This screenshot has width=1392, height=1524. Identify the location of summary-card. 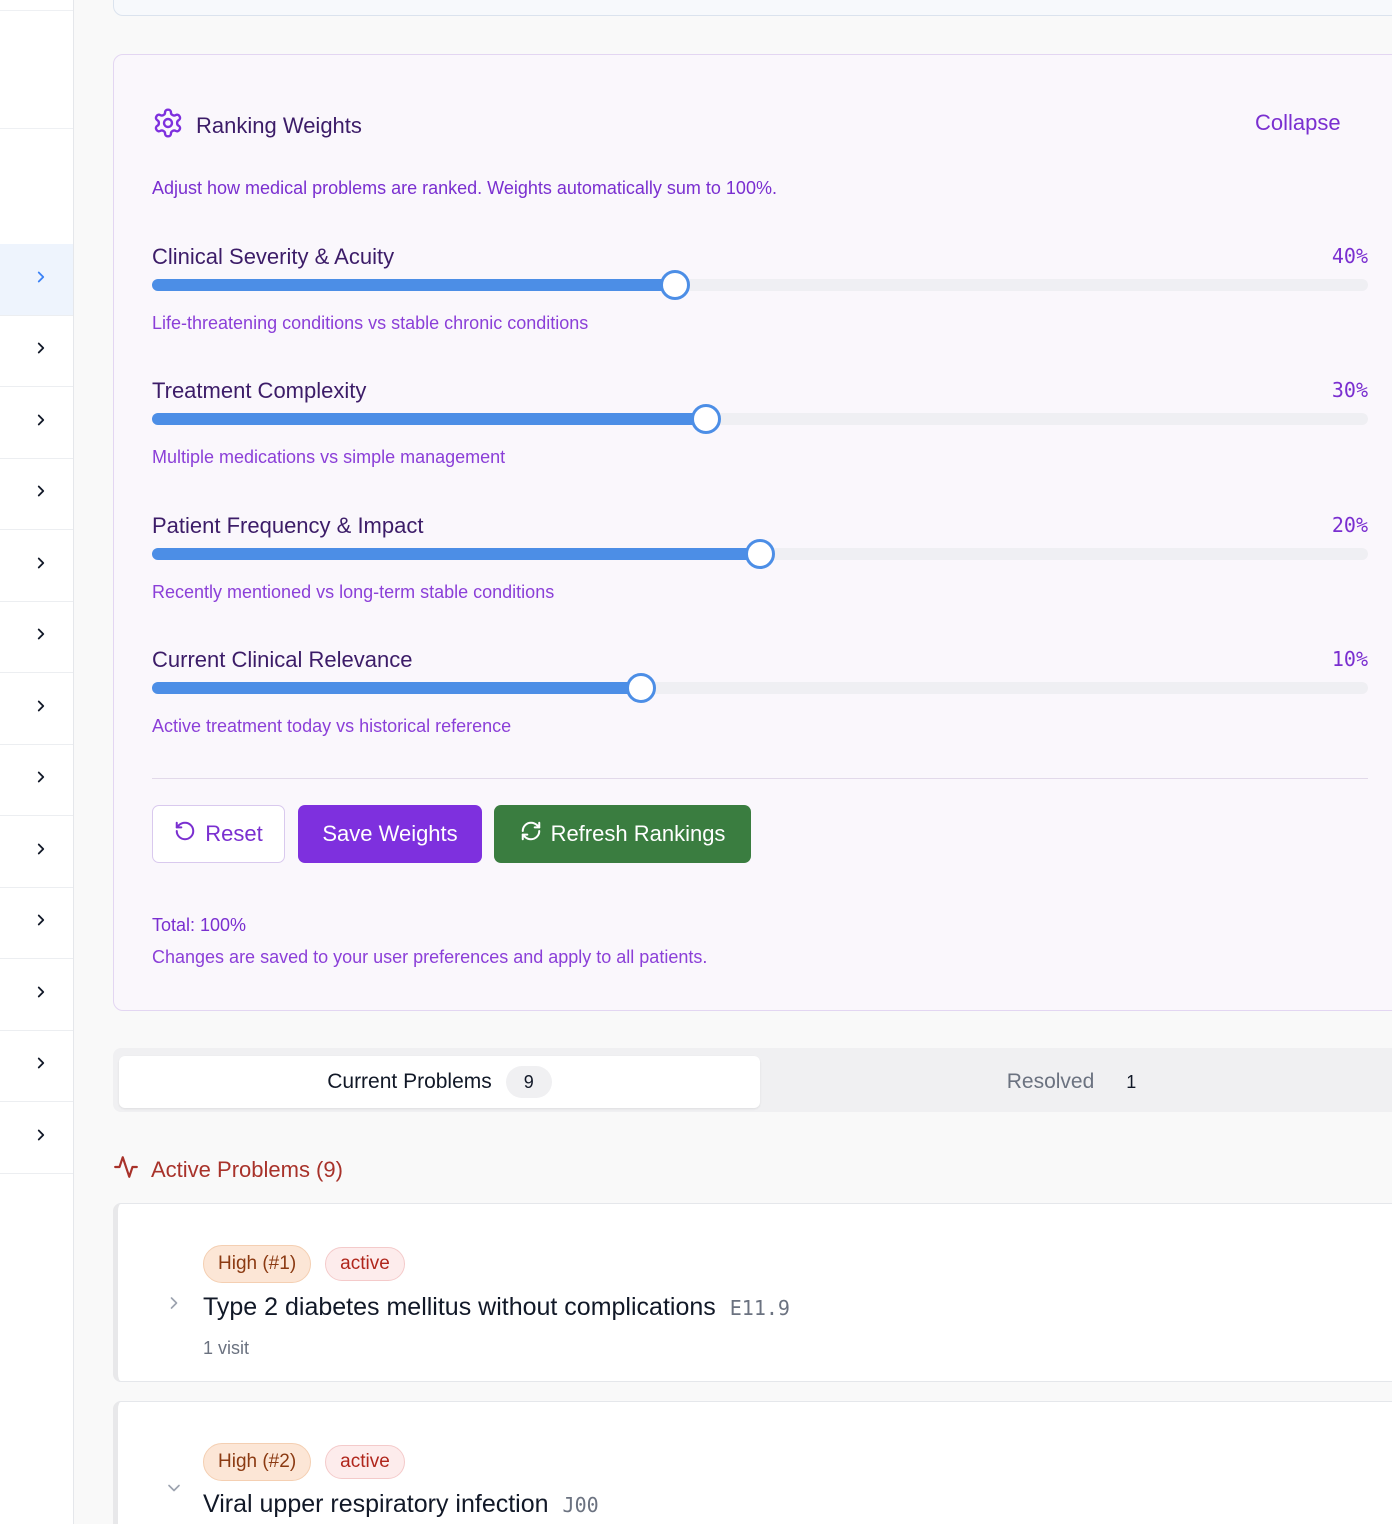
(752, 8).